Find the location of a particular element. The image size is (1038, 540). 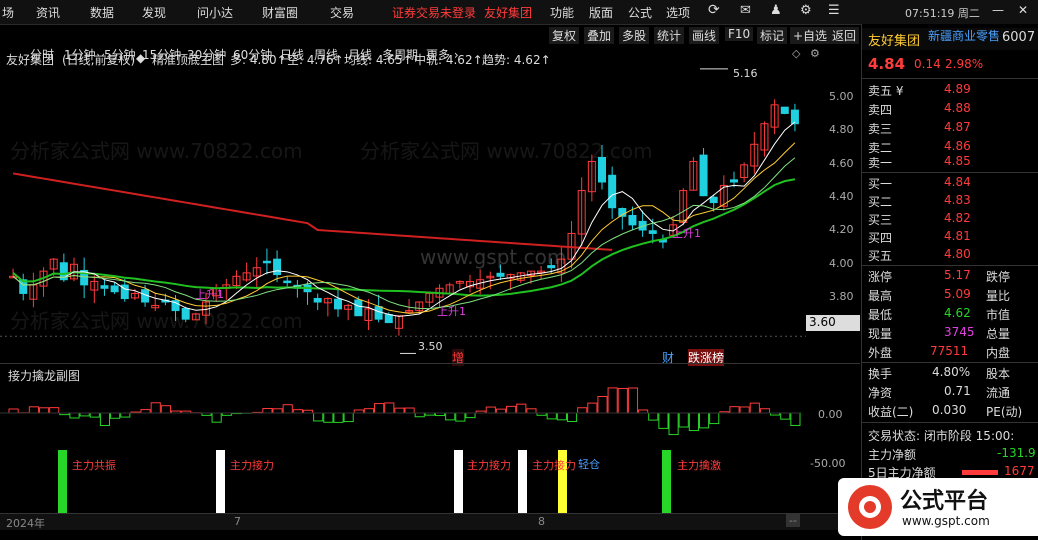

scroll-left-button: -- is located at coordinates (793, 520).